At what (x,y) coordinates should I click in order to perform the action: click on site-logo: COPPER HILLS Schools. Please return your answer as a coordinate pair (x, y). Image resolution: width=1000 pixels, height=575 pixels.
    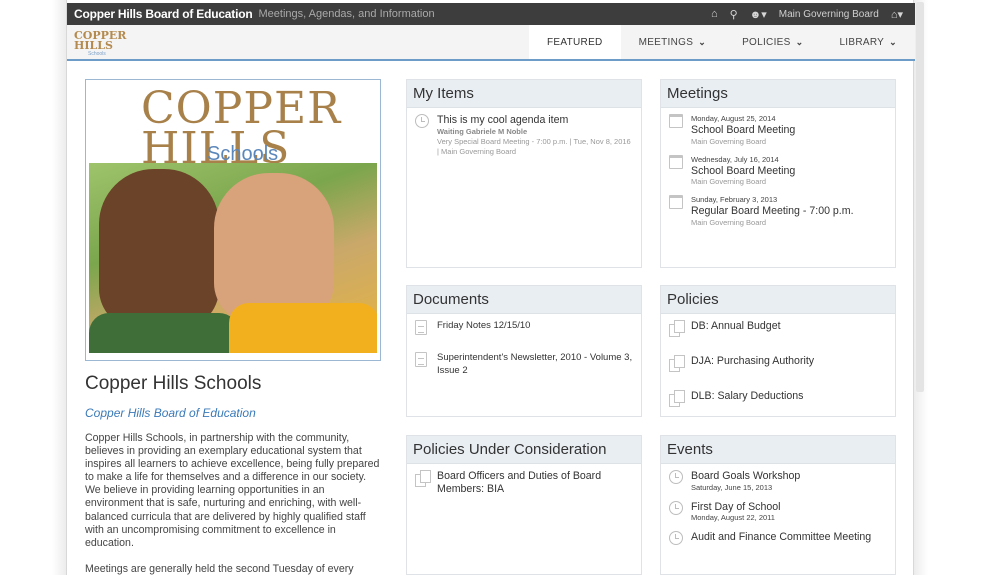
    Looking at the image, I should click on (100, 43).